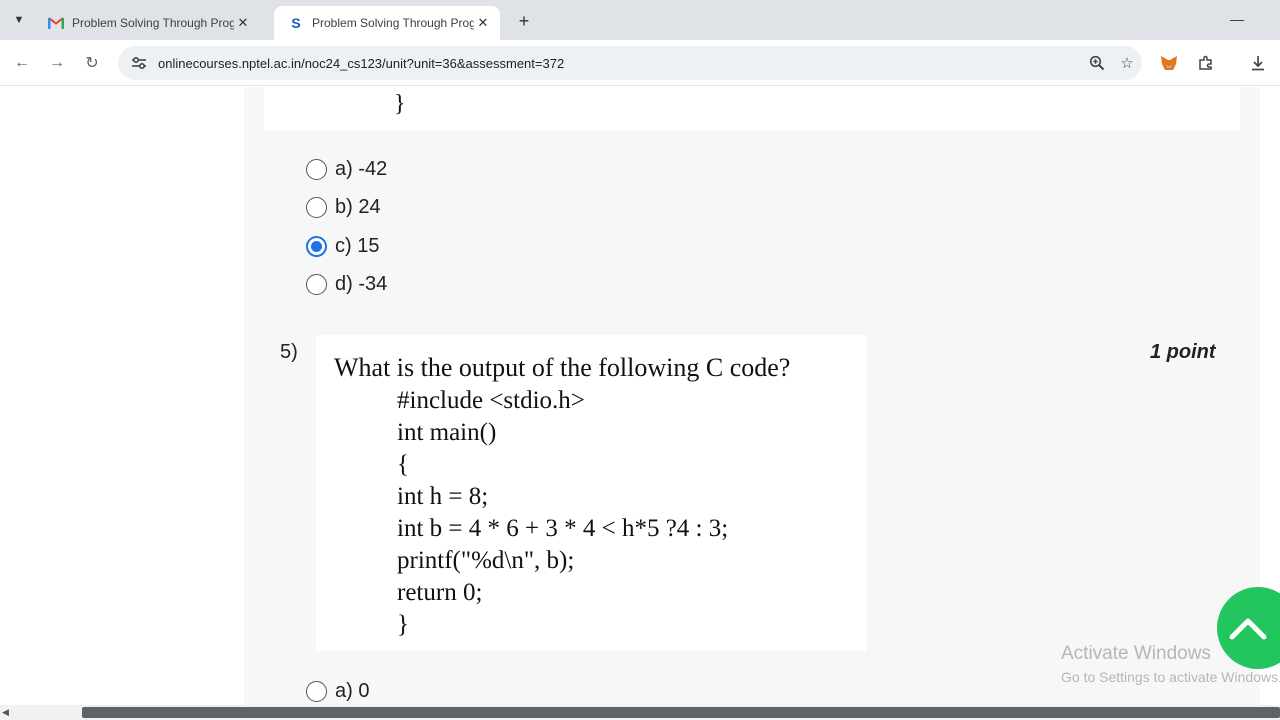  I want to click on option-label: d) -34, so click(361, 283).